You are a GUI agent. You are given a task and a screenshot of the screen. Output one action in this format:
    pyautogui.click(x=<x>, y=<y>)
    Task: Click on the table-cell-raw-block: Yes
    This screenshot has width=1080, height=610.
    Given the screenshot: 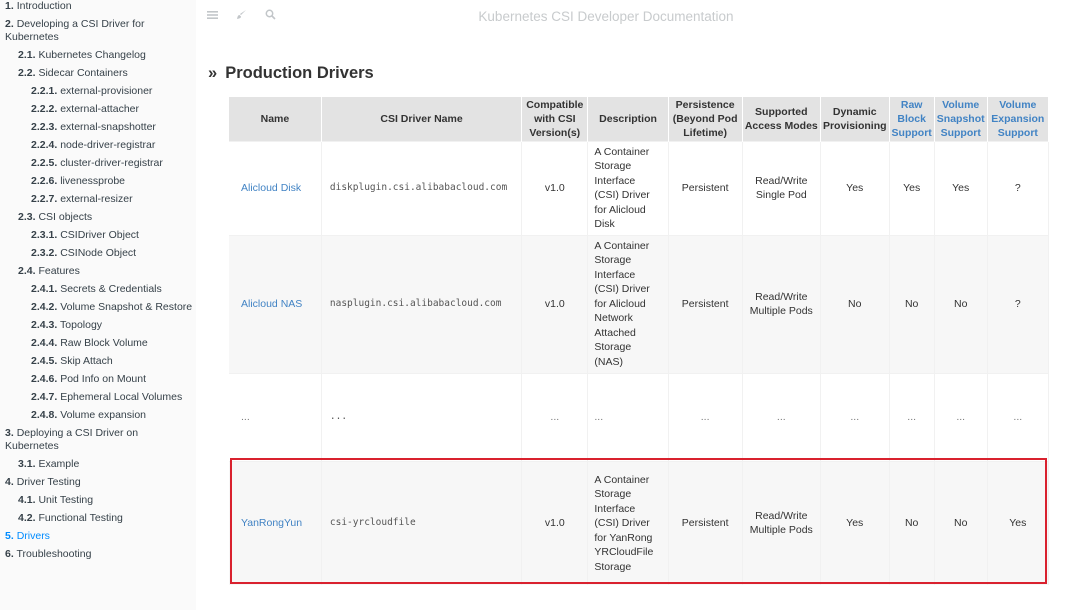 What is the action you would take?
    pyautogui.click(x=912, y=187)
    